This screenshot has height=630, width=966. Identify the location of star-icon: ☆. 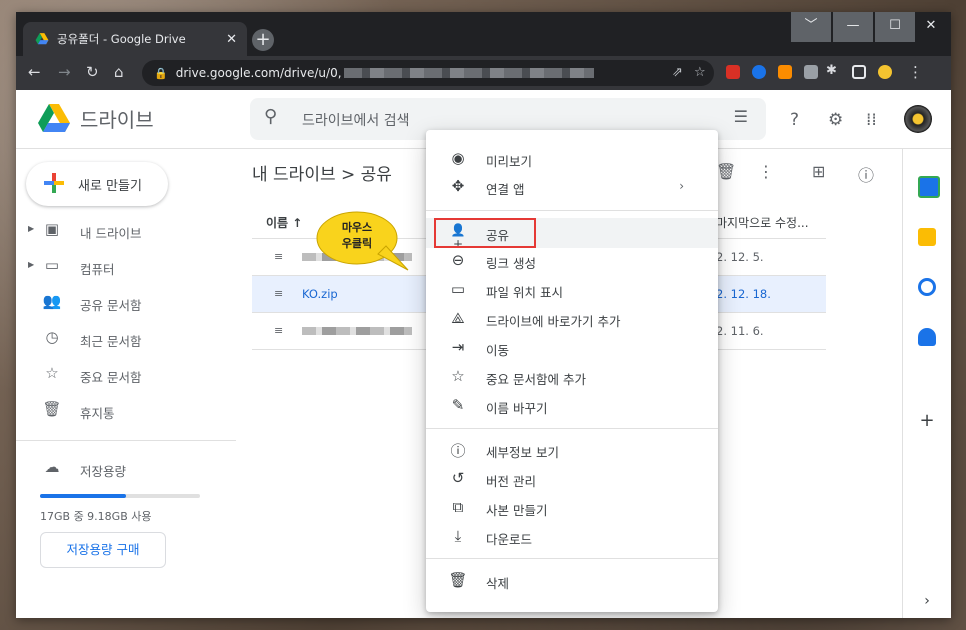
(458, 376).